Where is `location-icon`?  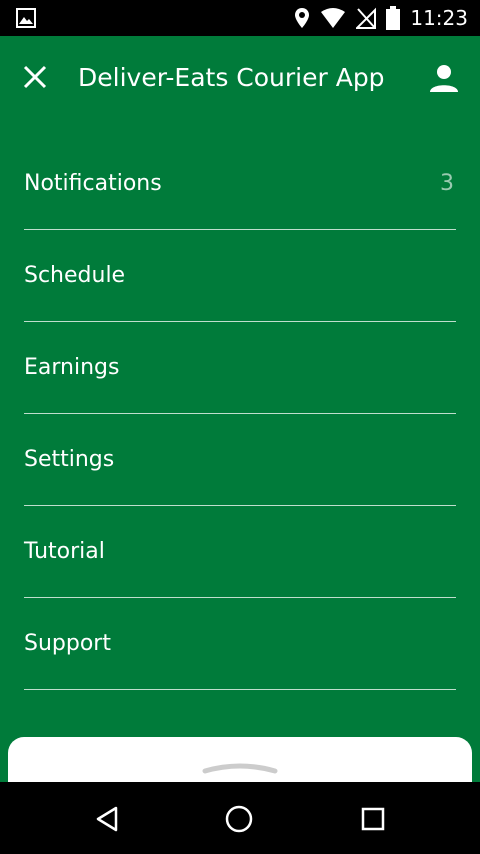 location-icon is located at coordinates (302, 18).